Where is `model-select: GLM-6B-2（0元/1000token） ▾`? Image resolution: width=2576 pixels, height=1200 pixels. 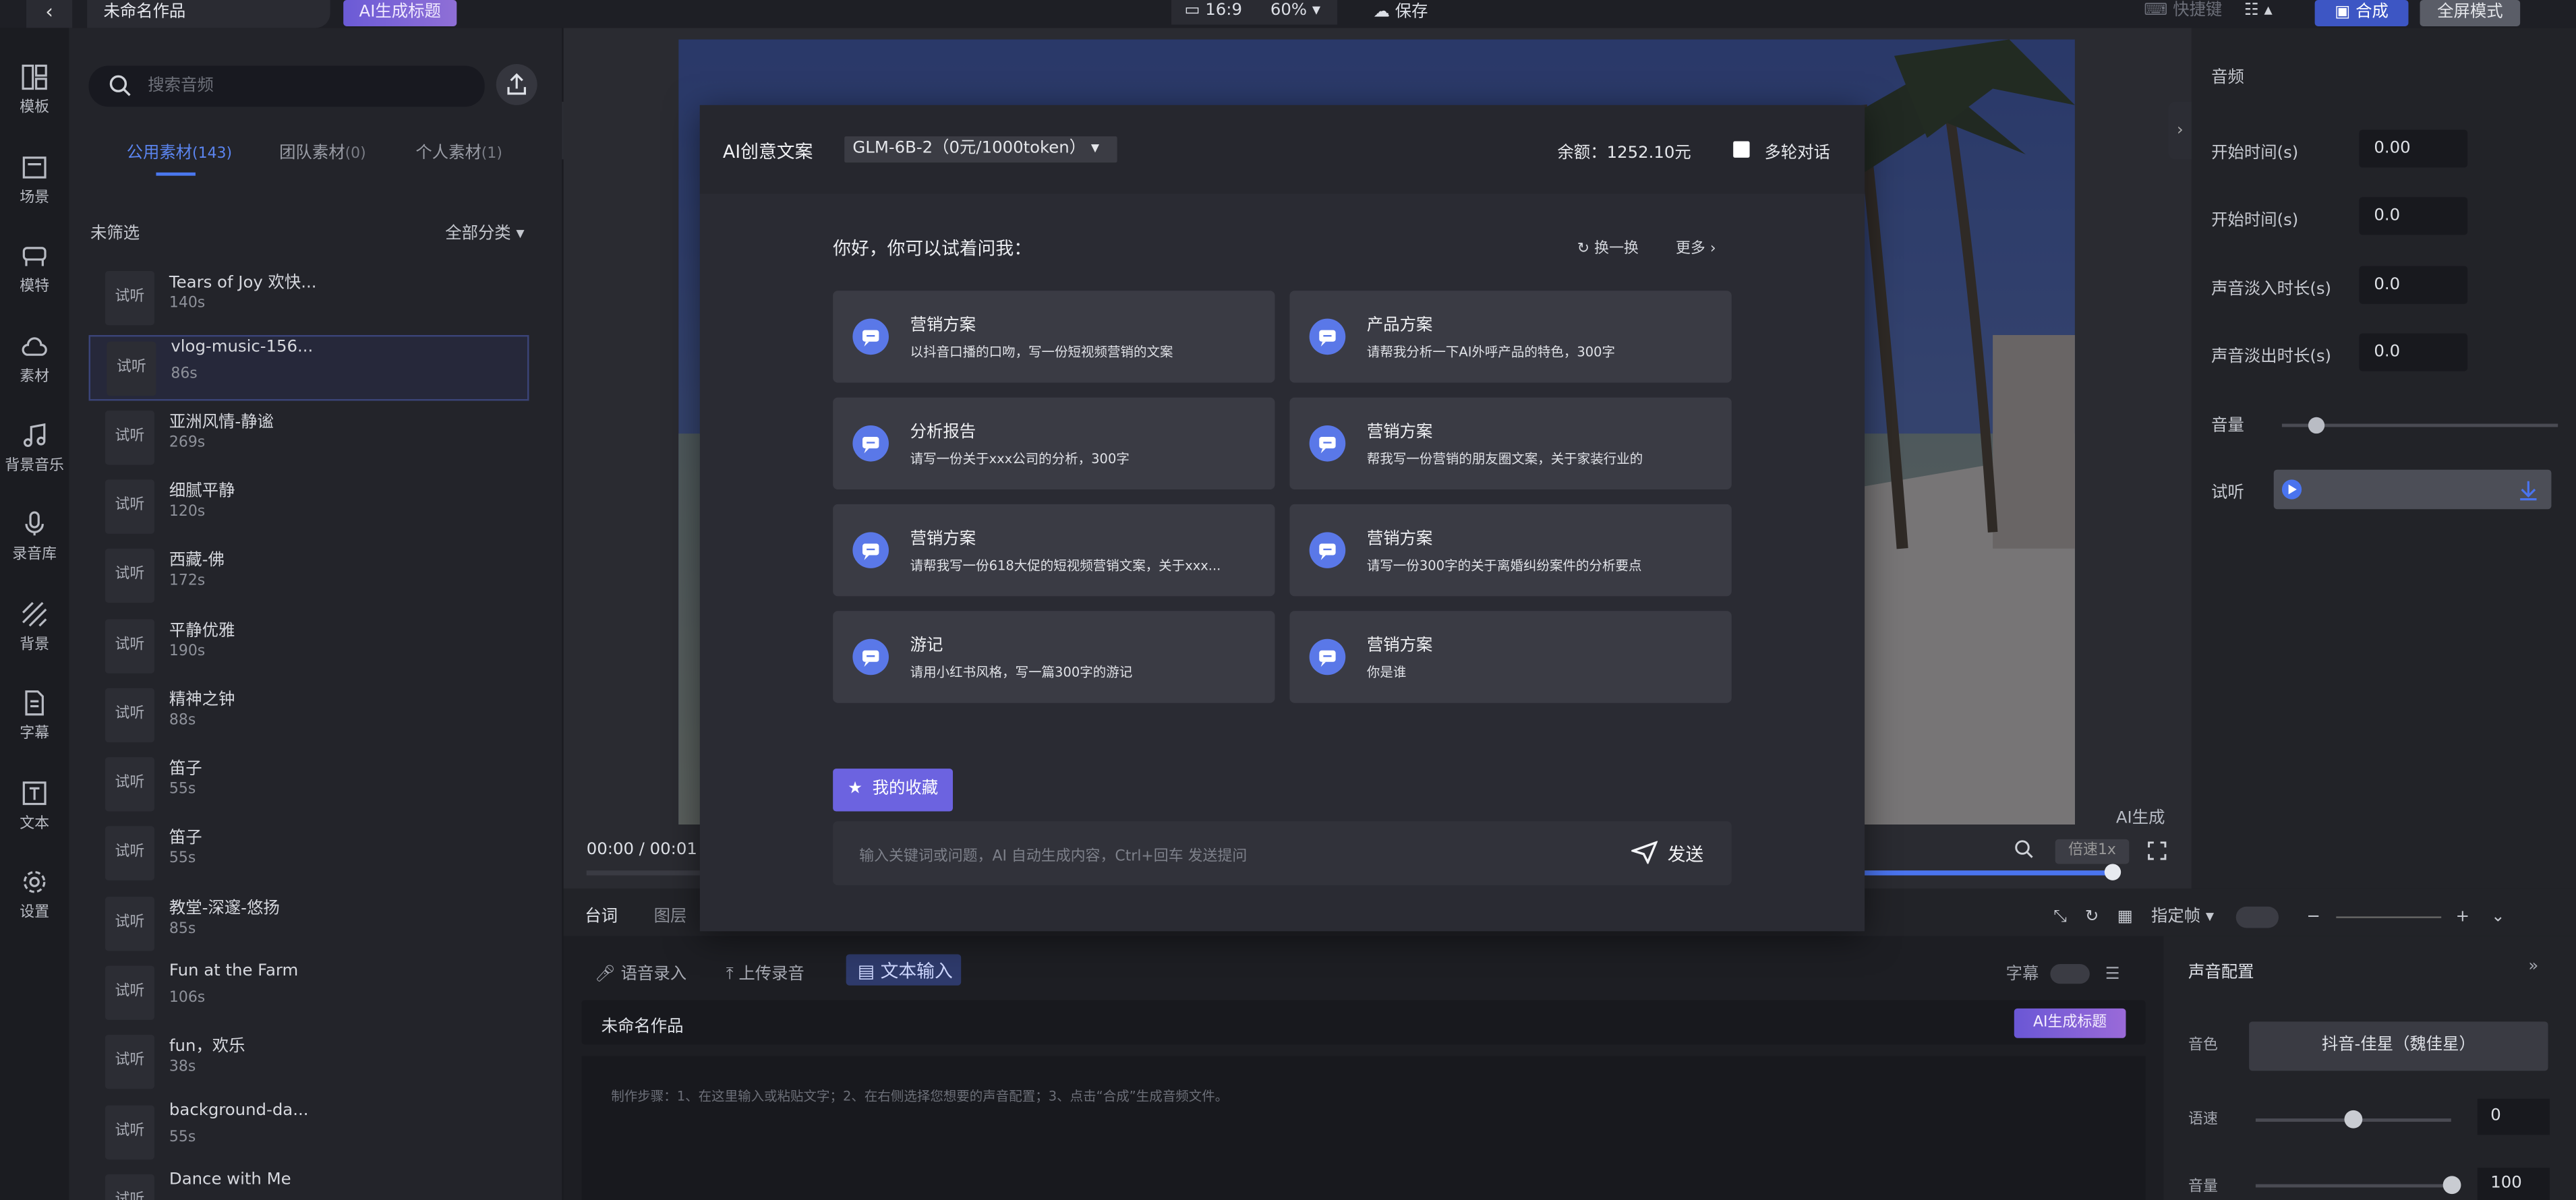 model-select: GLM-6B-2（0元/1000token） ▾ is located at coordinates (980, 149).